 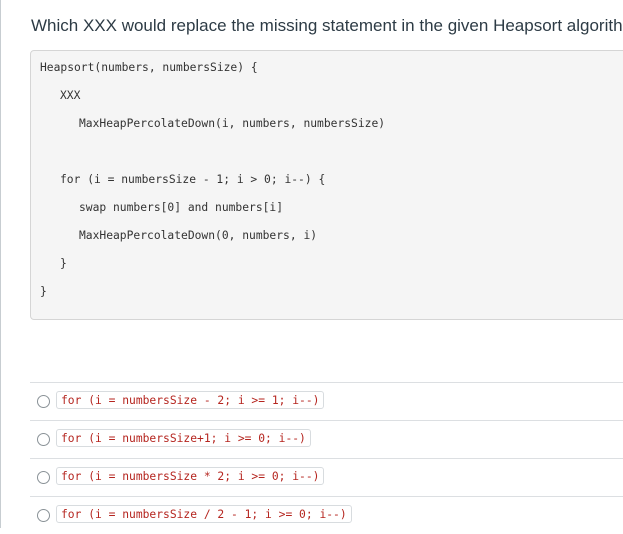 I want to click on code-line-for-loop: for (i = numbersSize - 1; i > 0; i--) {, so click(x=193, y=179).